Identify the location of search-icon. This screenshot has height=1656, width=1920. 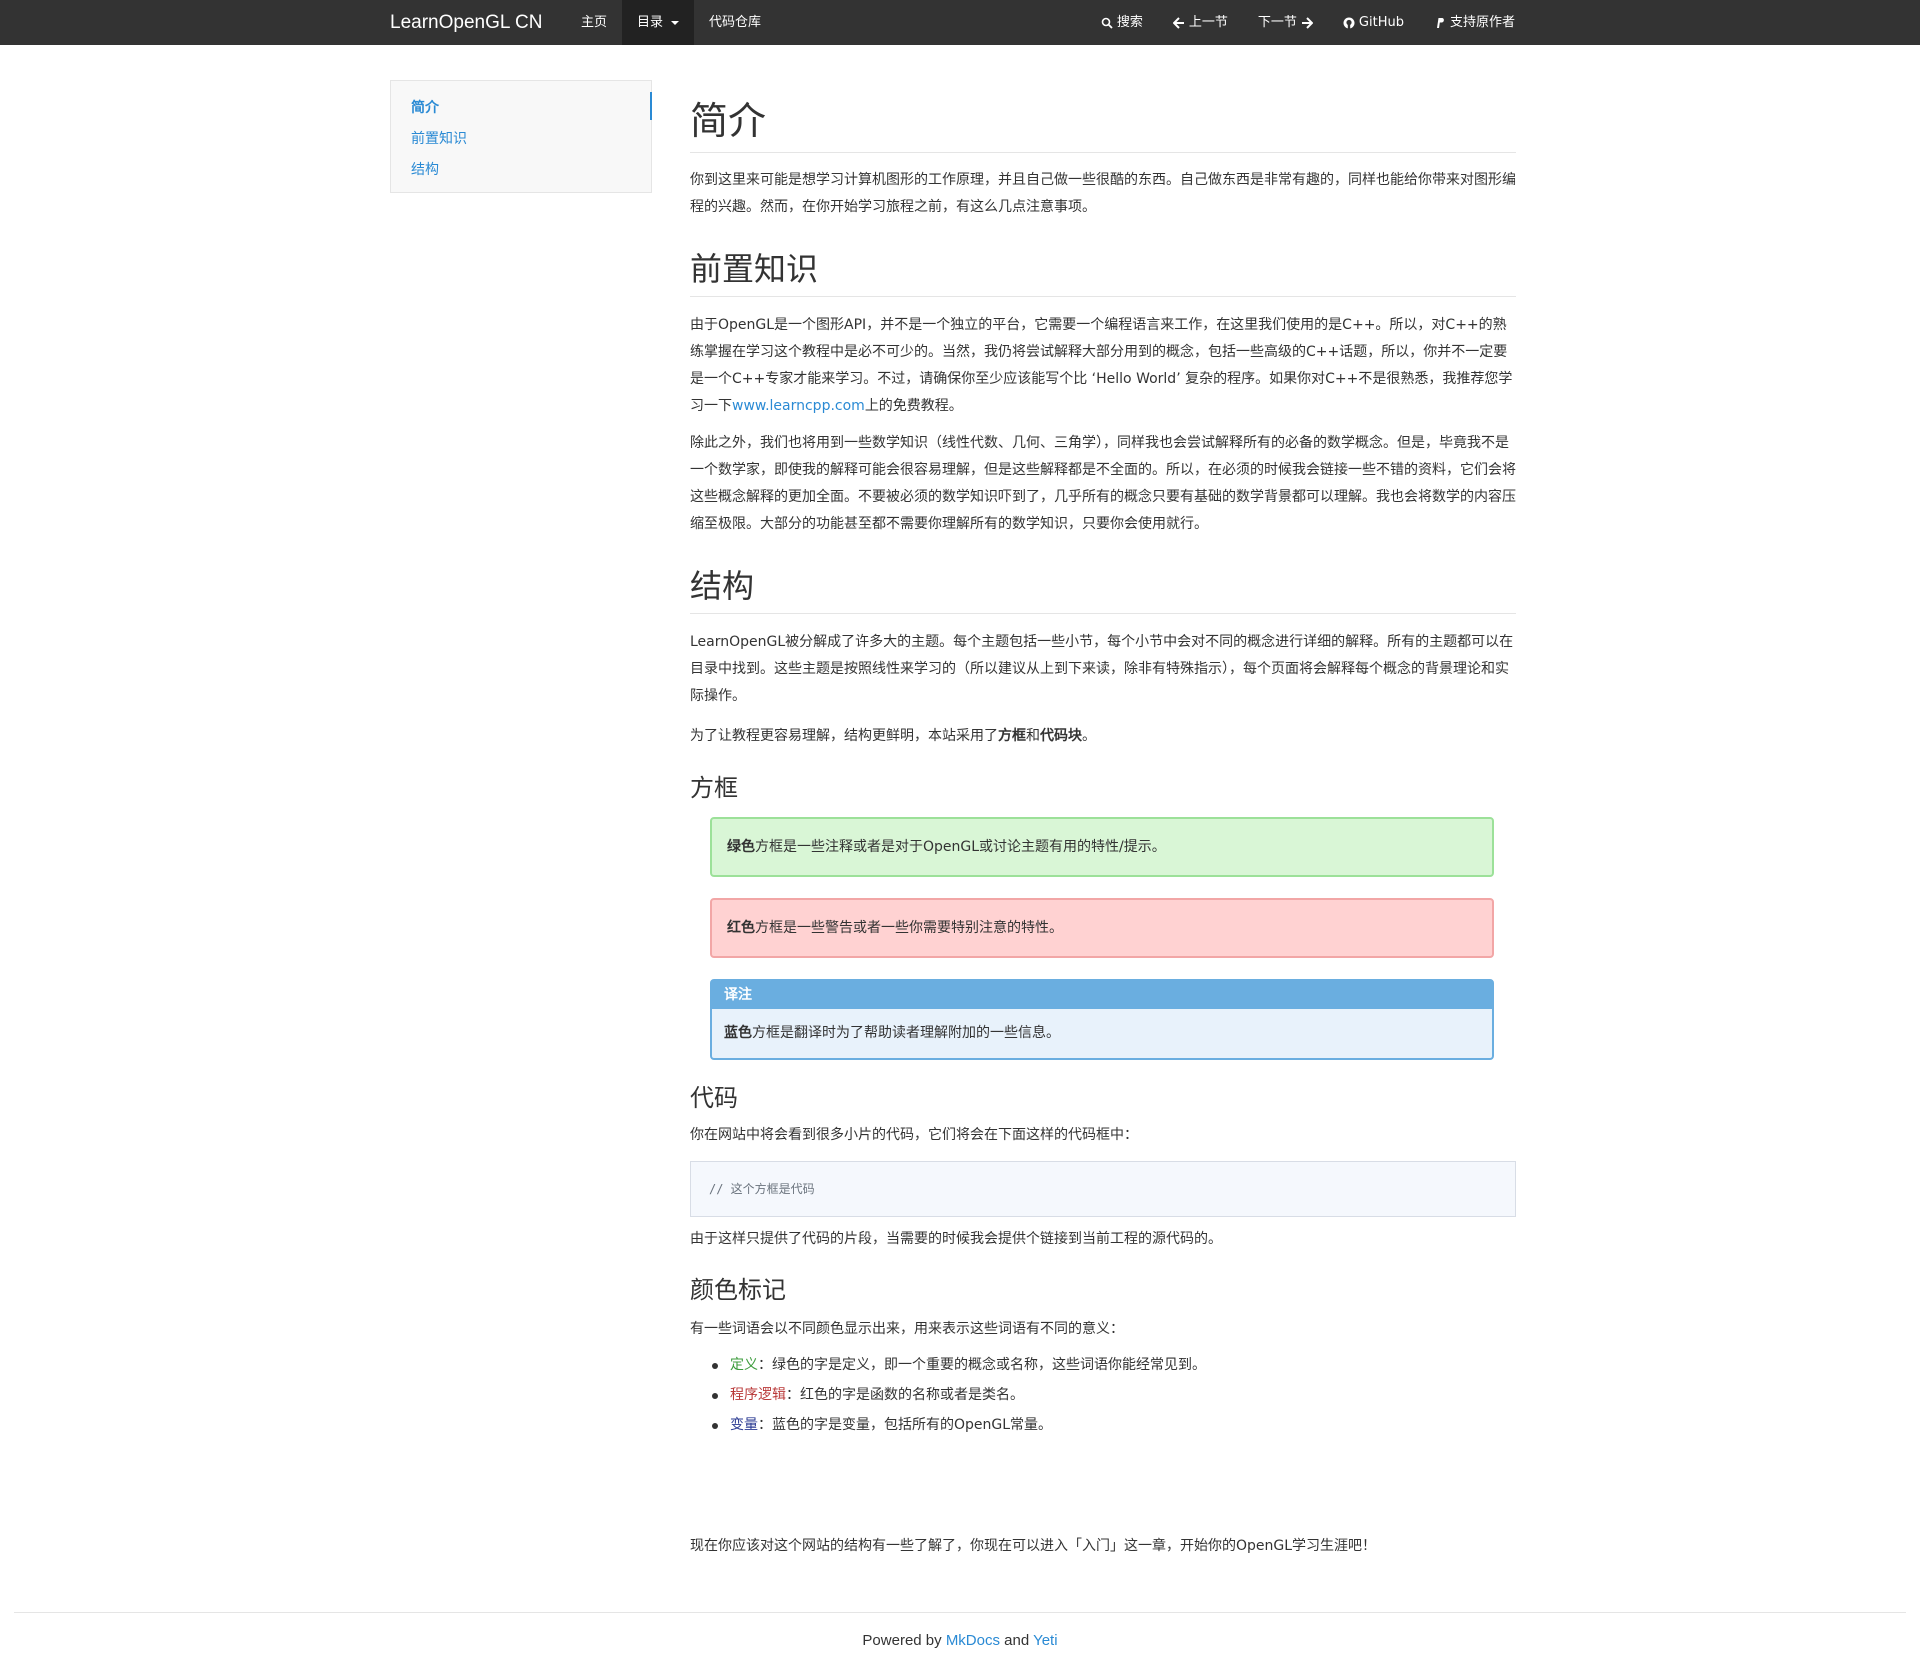
(1107, 23).